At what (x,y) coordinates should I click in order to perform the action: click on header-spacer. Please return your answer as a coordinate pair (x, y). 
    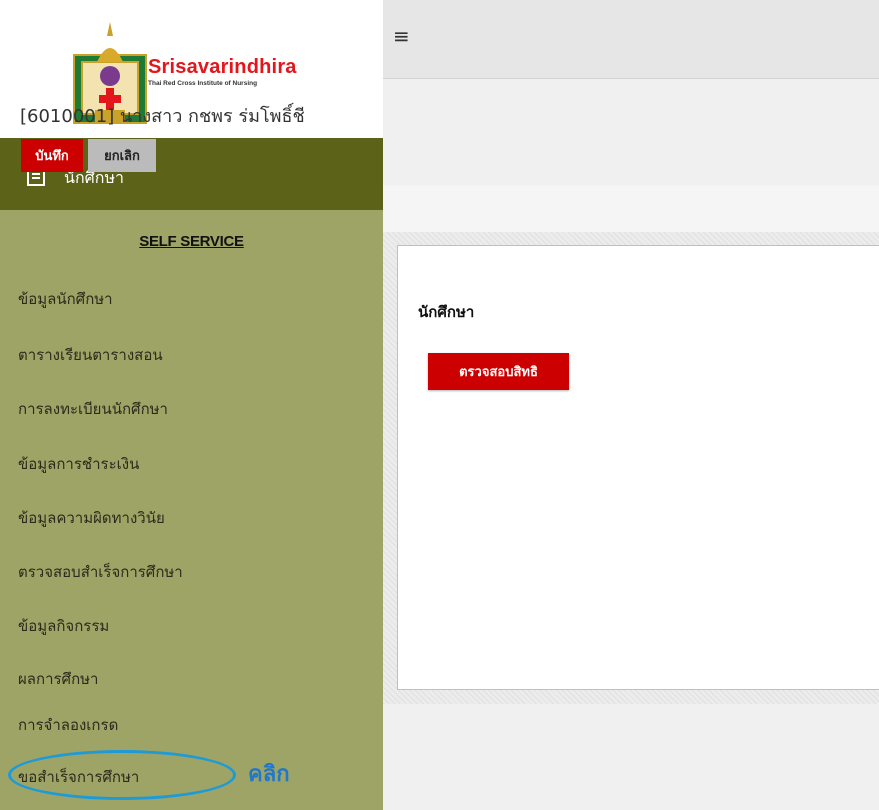
    Looking at the image, I should click on (631, 208).